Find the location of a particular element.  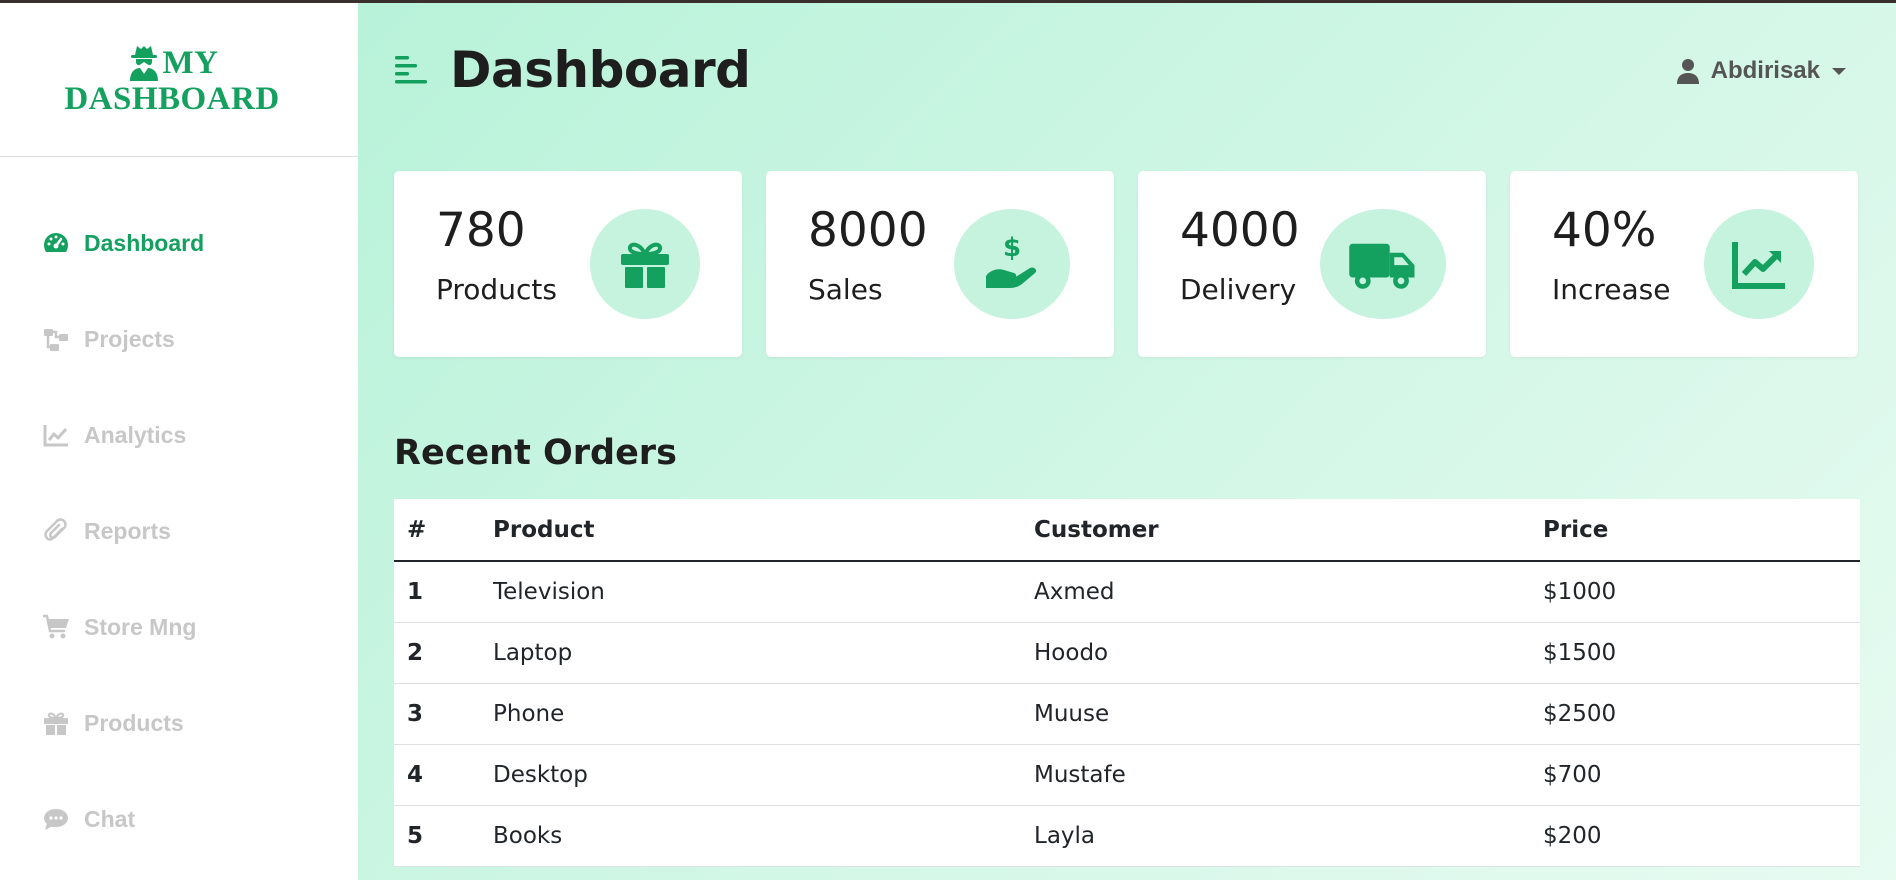

sidebar-item-products: Products is located at coordinates (179, 723).